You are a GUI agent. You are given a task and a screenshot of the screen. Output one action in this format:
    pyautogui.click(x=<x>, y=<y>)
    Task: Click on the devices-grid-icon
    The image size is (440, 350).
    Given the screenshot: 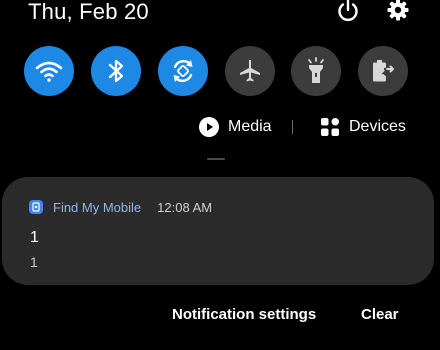 What is the action you would take?
    pyautogui.click(x=330, y=127)
    